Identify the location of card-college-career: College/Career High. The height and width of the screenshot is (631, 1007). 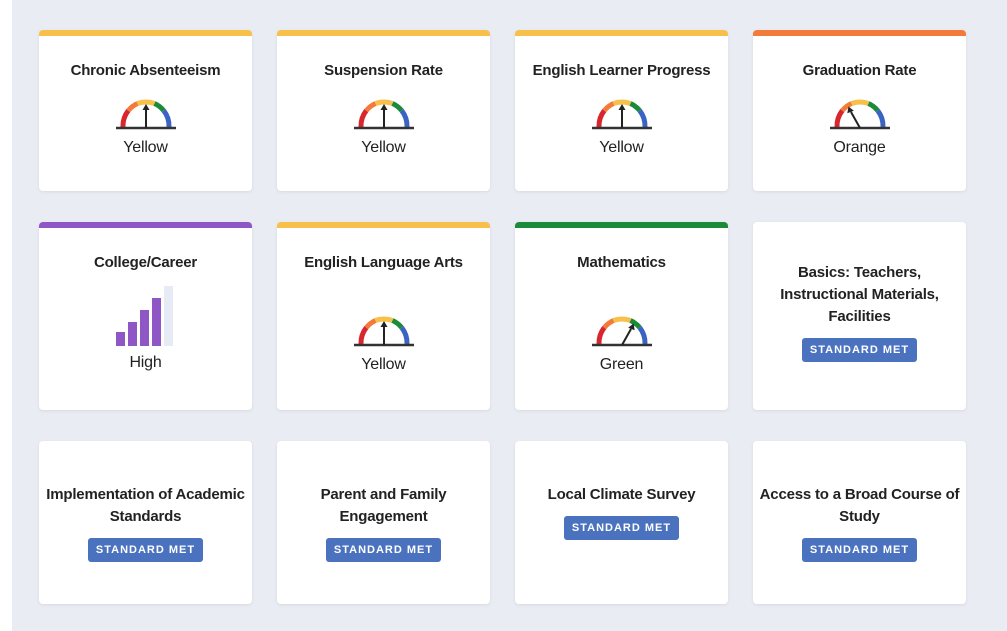
(145, 316).